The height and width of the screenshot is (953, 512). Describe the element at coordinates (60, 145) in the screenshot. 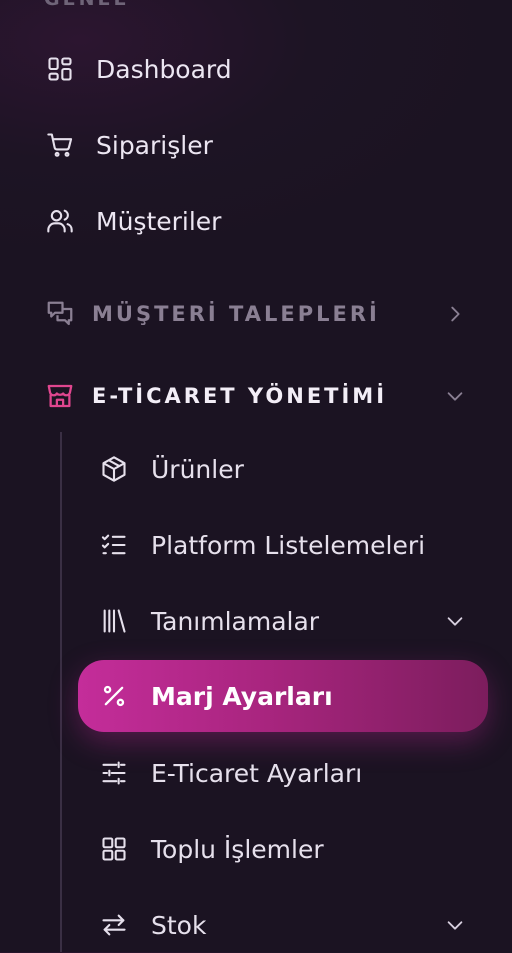

I see `cart-icon` at that location.